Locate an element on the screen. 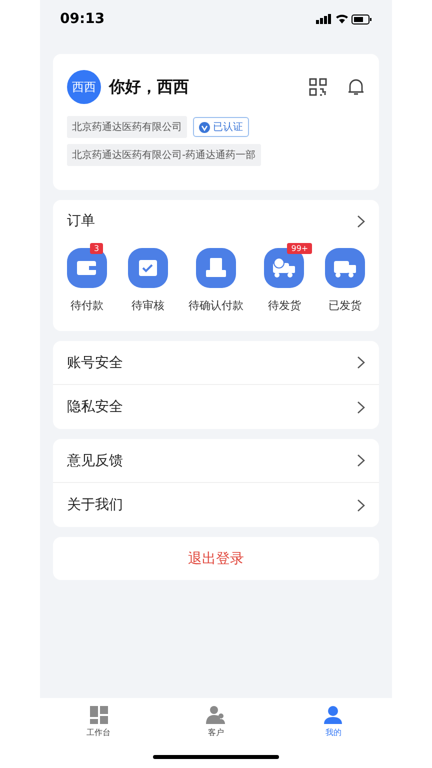  tab-bar-item: 客户 is located at coordinates (216, 721).